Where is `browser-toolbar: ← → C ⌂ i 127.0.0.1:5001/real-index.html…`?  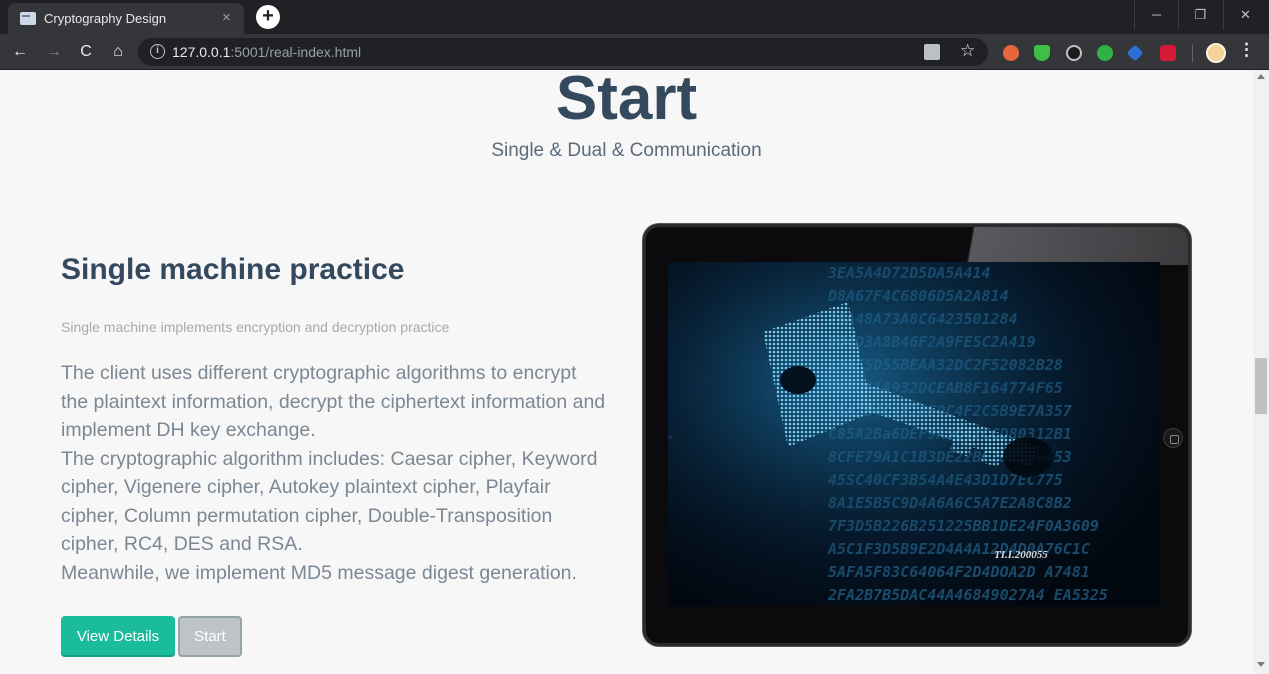 browser-toolbar: ← → C ⌂ i 127.0.0.1:5001/real-index.html… is located at coordinates (634, 52).